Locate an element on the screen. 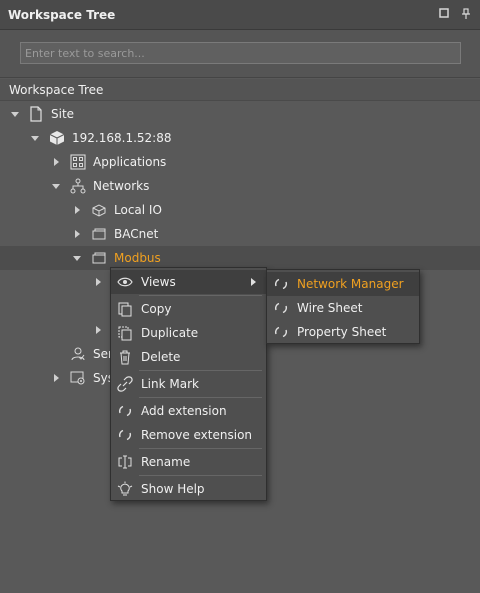 This screenshot has width=480, height=593. tree-item-label: 192.168.1.52:88 is located at coordinates (122, 138).